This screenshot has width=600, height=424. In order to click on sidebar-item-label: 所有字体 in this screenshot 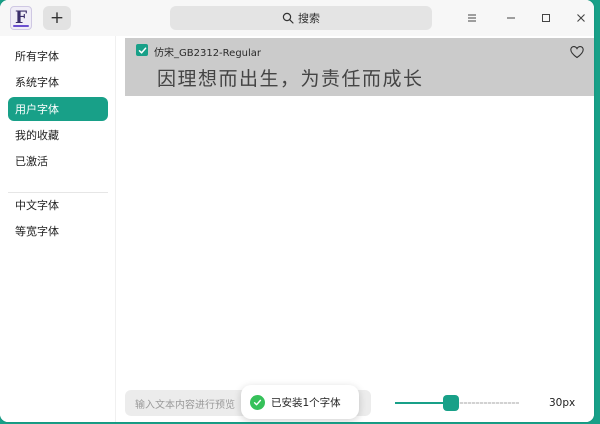, I will do `click(37, 56)`.